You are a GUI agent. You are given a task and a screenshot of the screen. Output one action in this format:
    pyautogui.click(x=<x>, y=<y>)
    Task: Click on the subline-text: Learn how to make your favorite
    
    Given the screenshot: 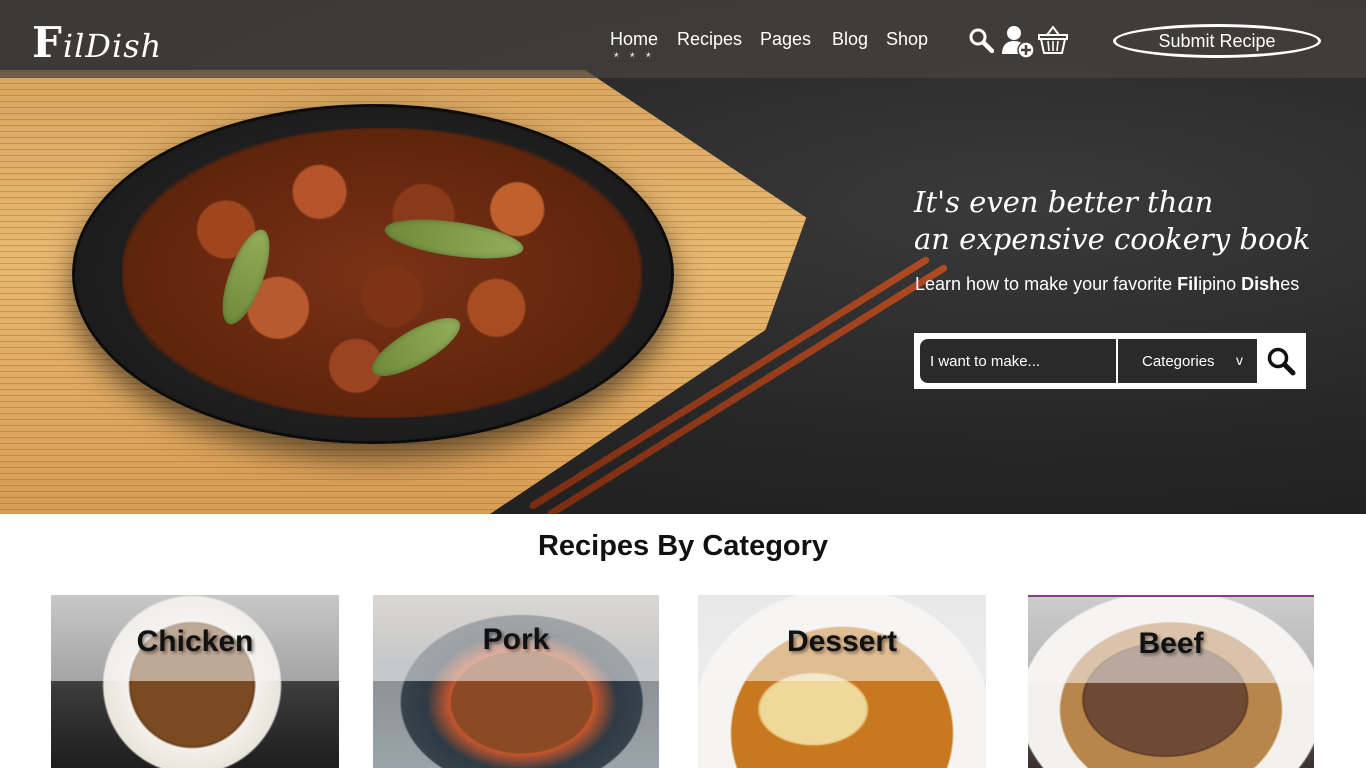 What is the action you would take?
    pyautogui.click(x=1046, y=284)
    